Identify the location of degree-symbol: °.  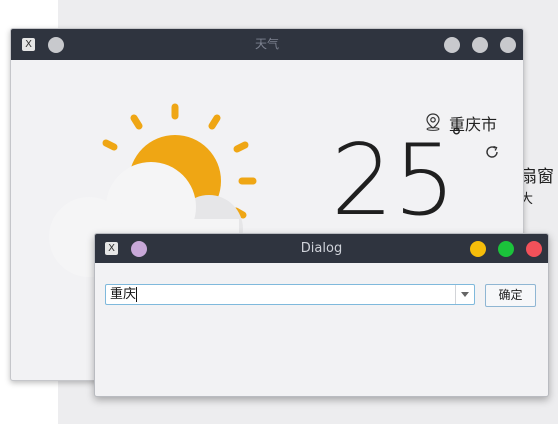
(456, 137).